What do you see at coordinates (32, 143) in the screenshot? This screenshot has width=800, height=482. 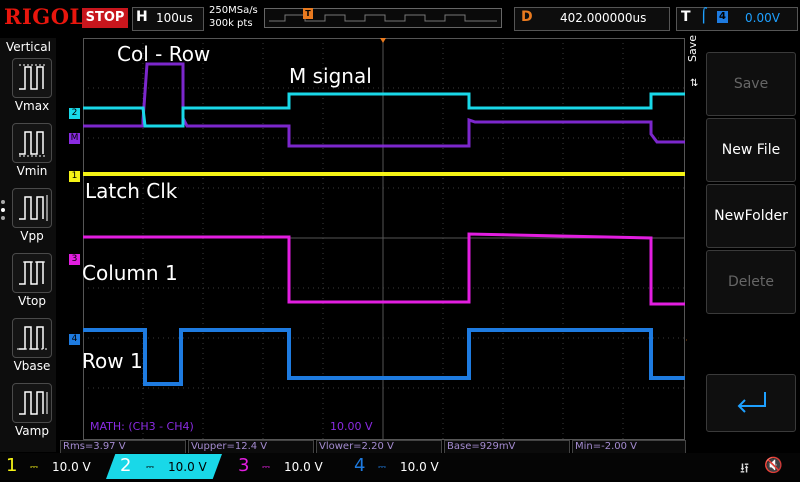 I see `vmin-waveform-icon` at bounding box center [32, 143].